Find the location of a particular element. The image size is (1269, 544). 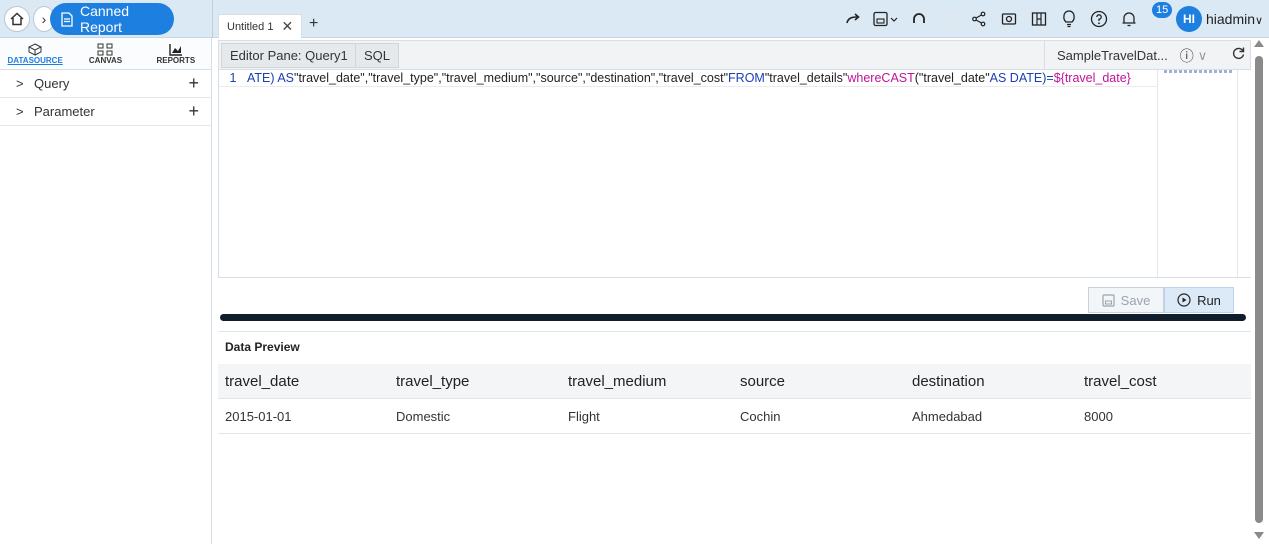

save-button: Save is located at coordinates (1126, 300).